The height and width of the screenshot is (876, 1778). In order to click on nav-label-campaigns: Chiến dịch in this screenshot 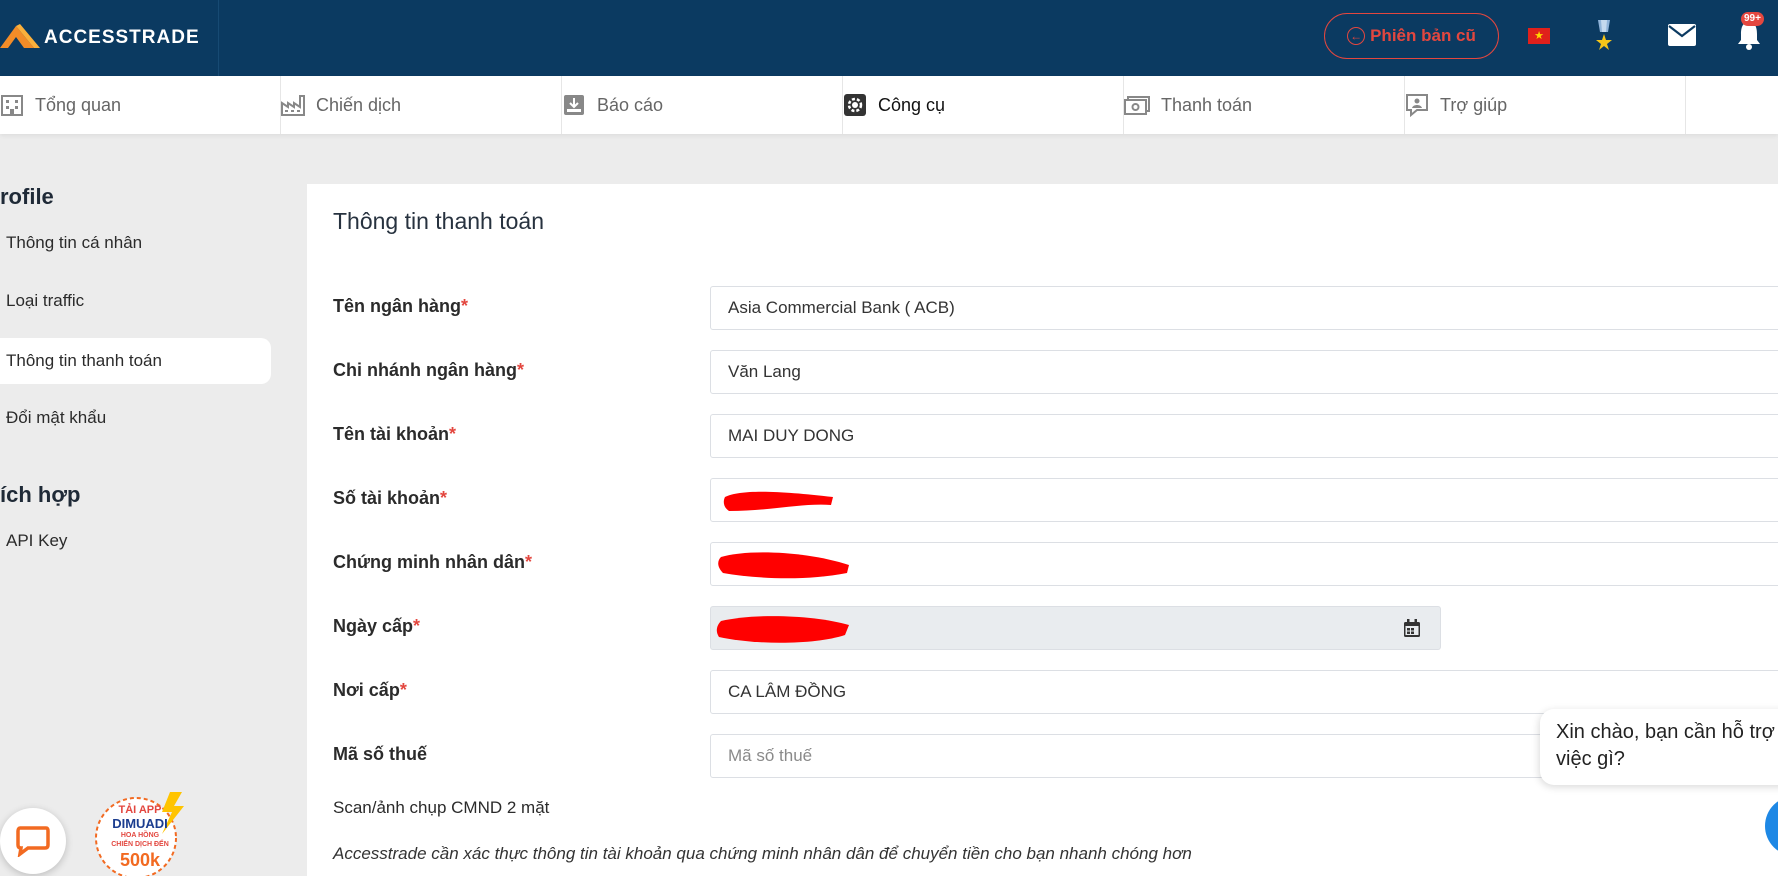, I will do `click(359, 104)`.